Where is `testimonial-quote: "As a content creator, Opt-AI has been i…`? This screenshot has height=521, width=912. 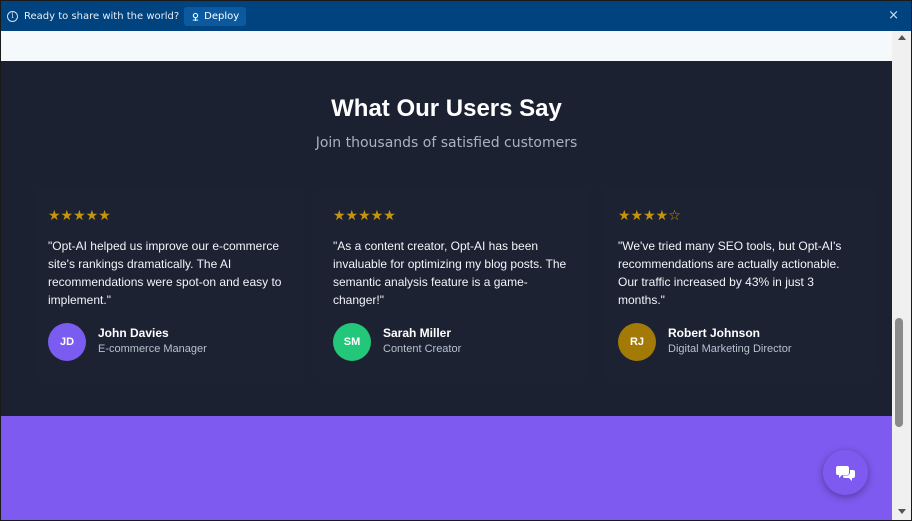
testimonial-quote: "As a content creator, Opt-AI has been i… is located at coordinates (450, 273).